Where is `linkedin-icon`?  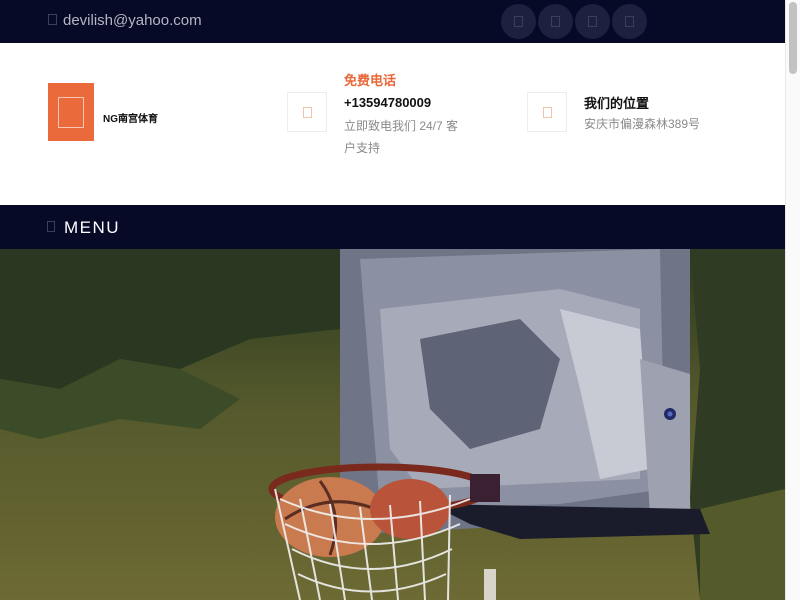 linkedin-icon is located at coordinates (629, 21).